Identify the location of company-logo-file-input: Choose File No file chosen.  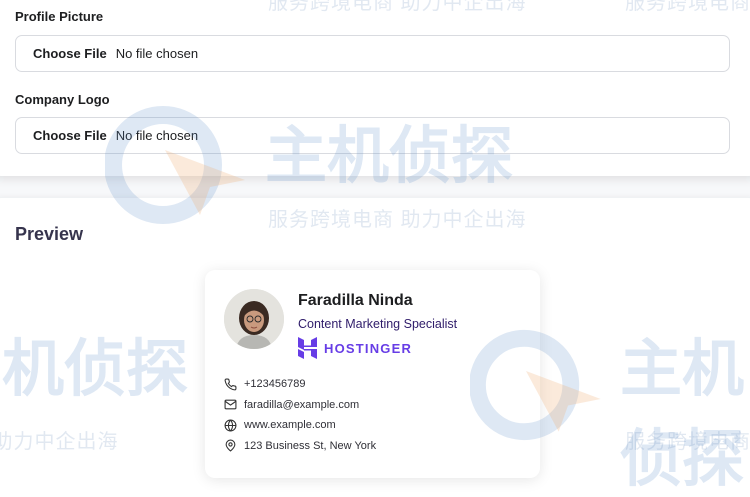
(372, 135).